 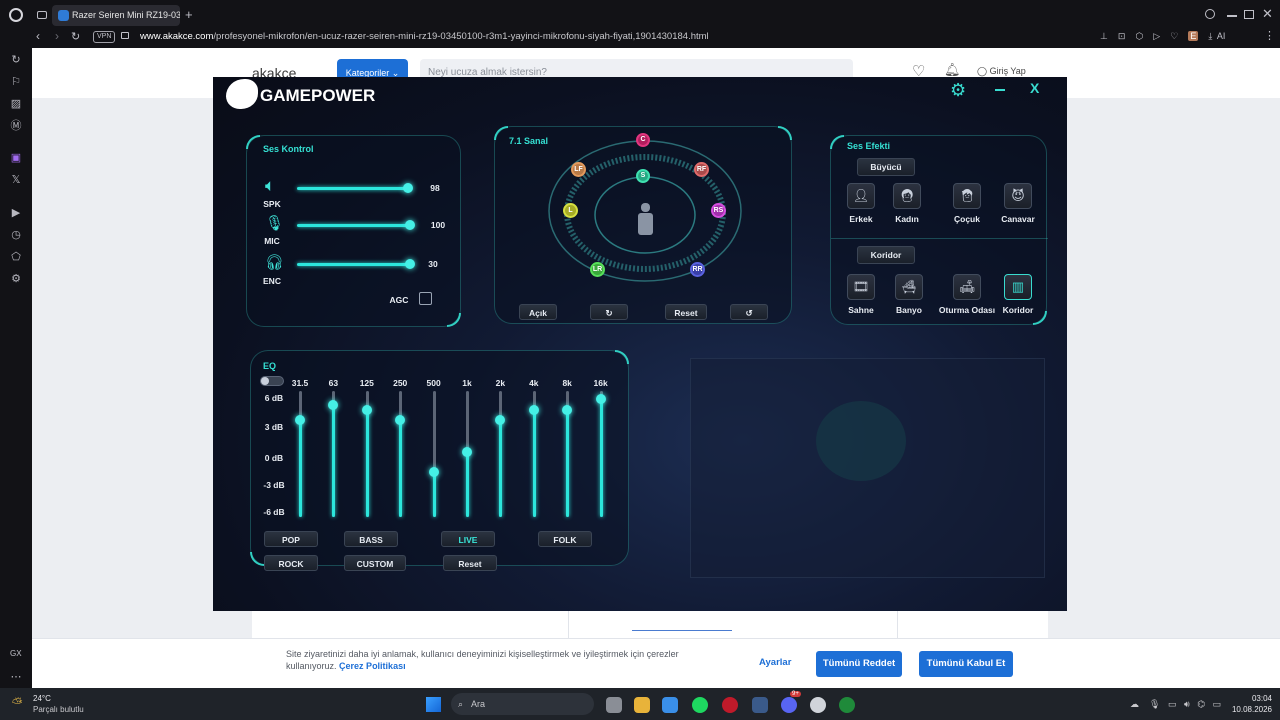 What do you see at coordinates (291, 563) in the screenshot?
I see `preset-rock: ROCK` at bounding box center [291, 563].